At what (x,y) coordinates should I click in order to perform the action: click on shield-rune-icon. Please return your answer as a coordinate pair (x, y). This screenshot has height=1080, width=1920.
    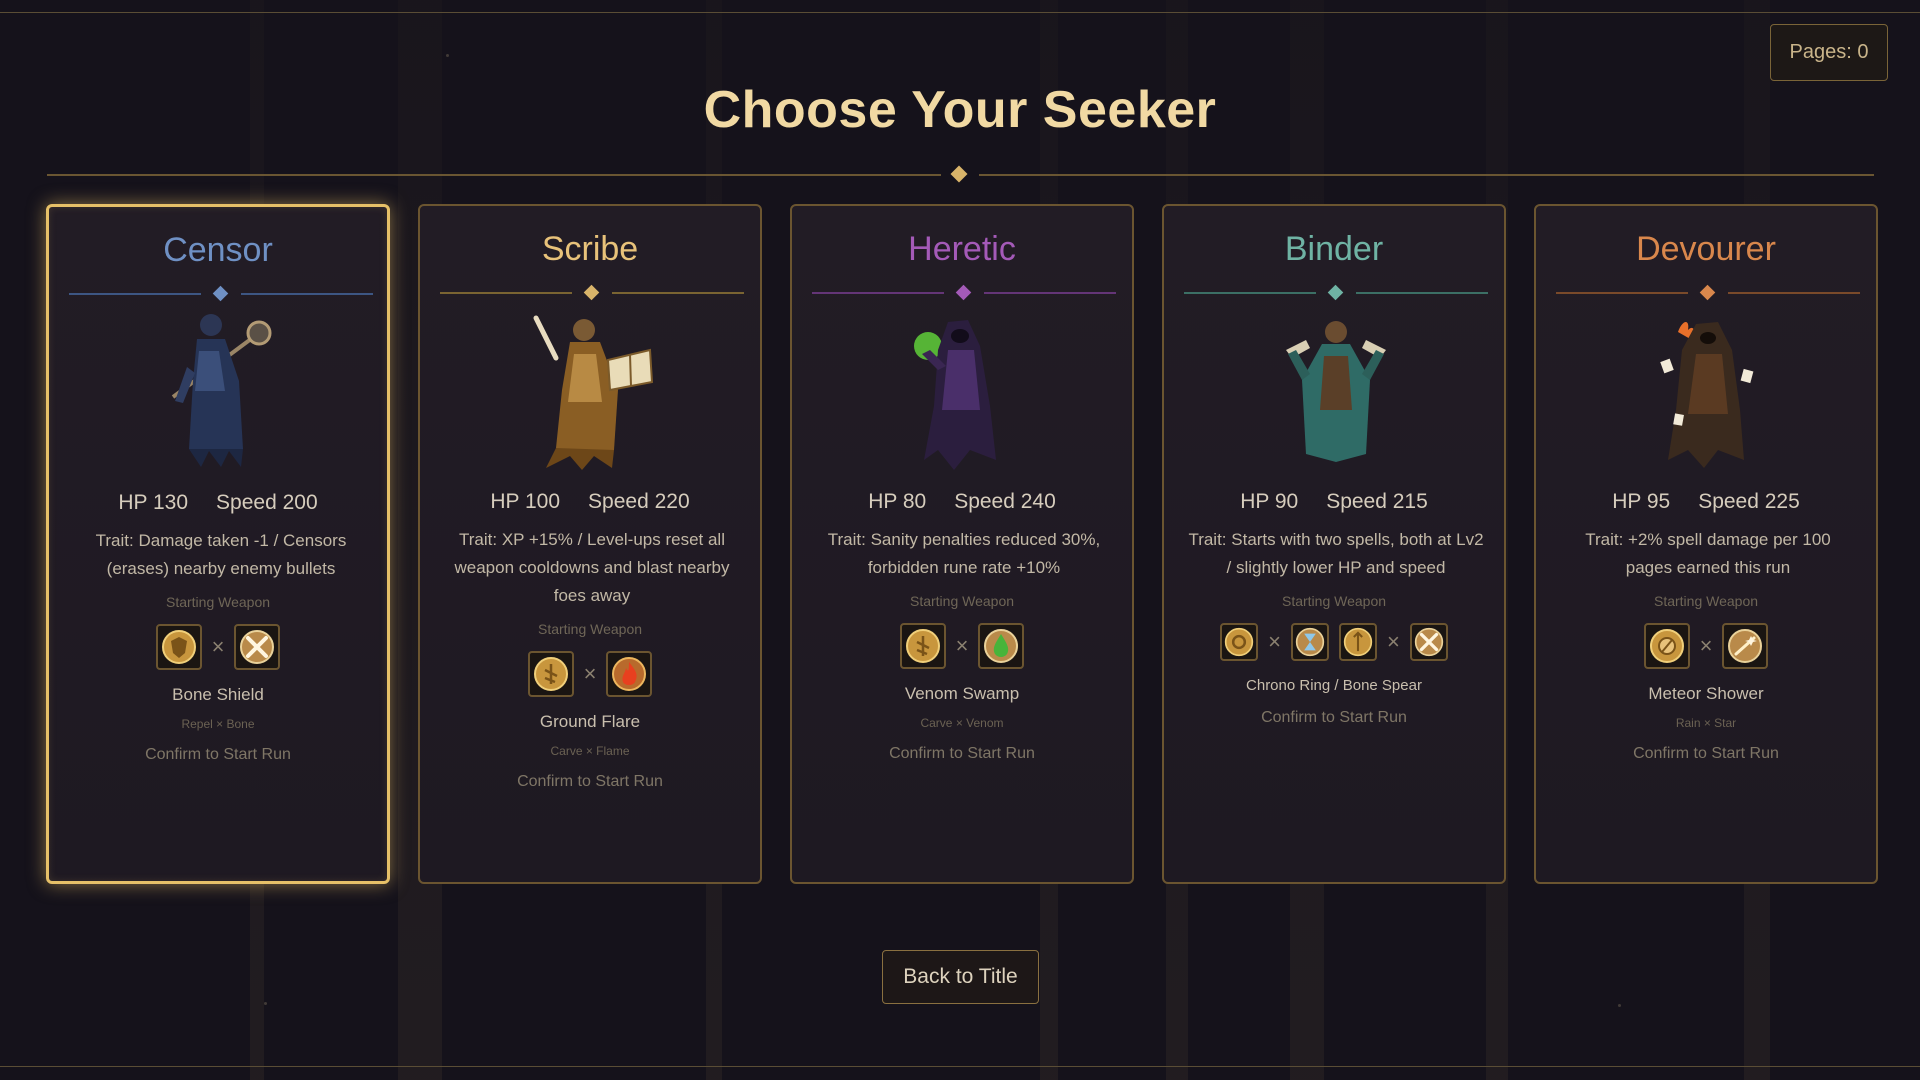
    Looking at the image, I should click on (178, 647).